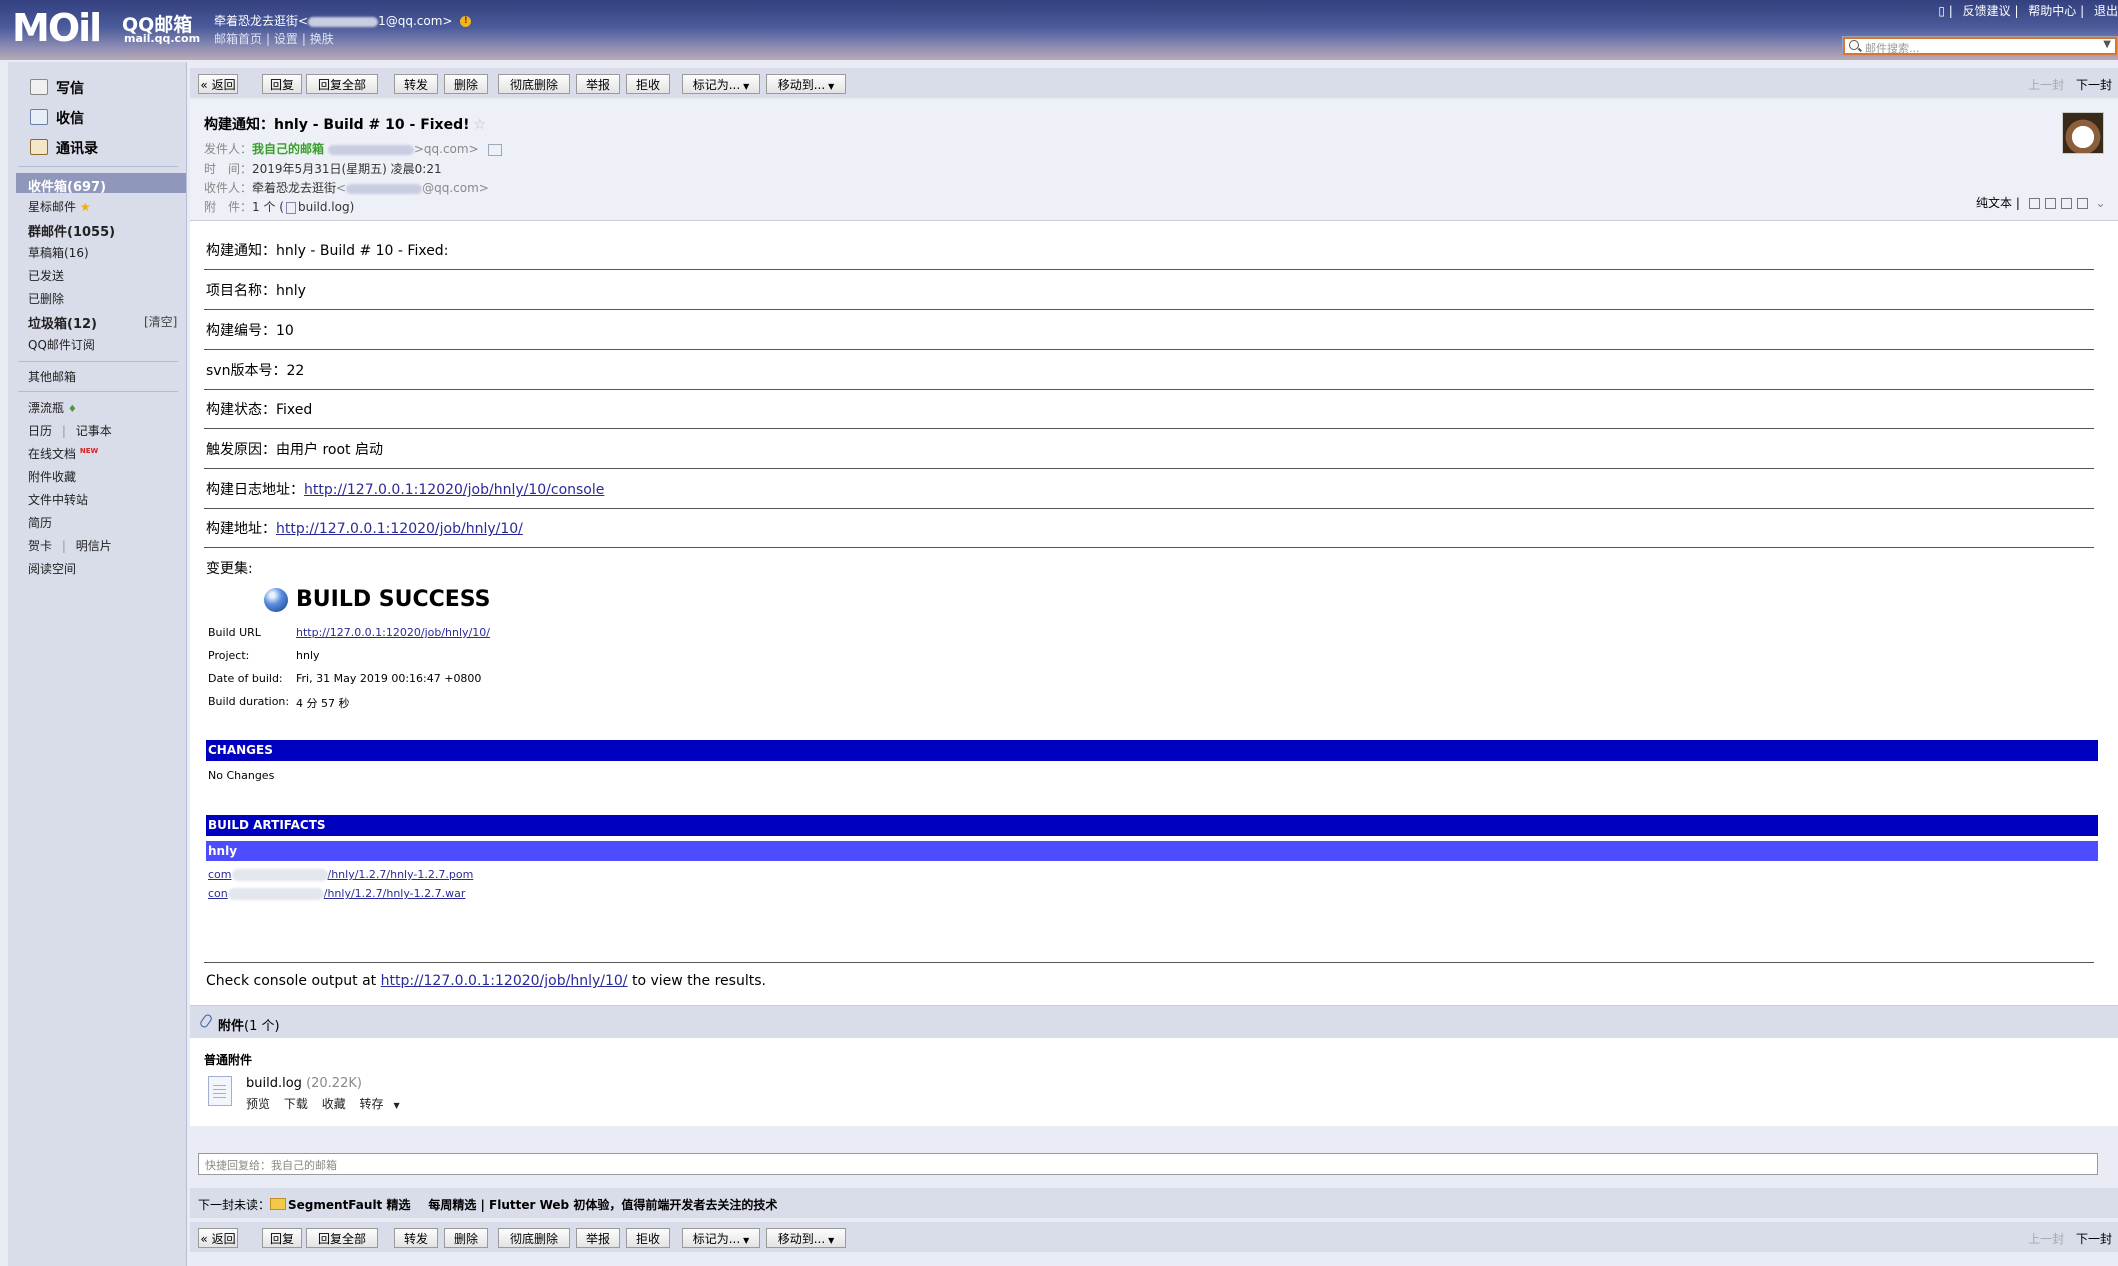 The image size is (2118, 1266). I want to click on feedback-link: 反馈建议, so click(1987, 11).